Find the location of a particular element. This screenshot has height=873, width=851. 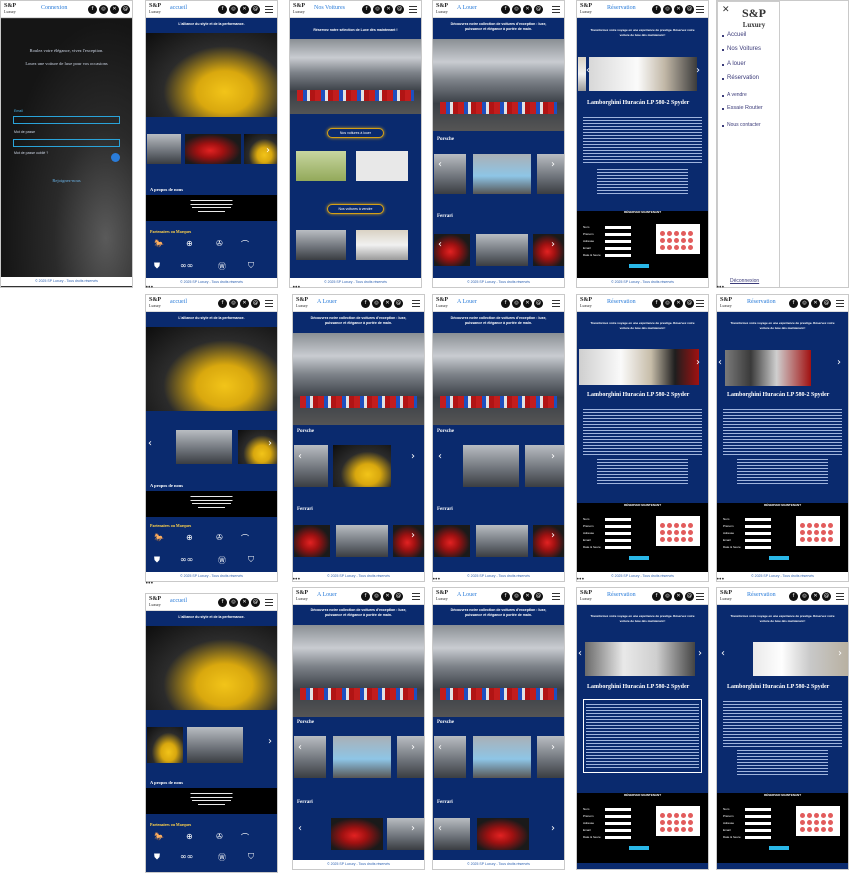

close-icon: ✕ is located at coordinates (726, 10).